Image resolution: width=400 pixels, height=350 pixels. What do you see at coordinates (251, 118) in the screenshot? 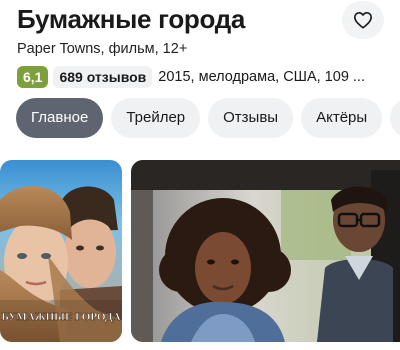
I see `tab-reviews: Отзывы` at bounding box center [251, 118].